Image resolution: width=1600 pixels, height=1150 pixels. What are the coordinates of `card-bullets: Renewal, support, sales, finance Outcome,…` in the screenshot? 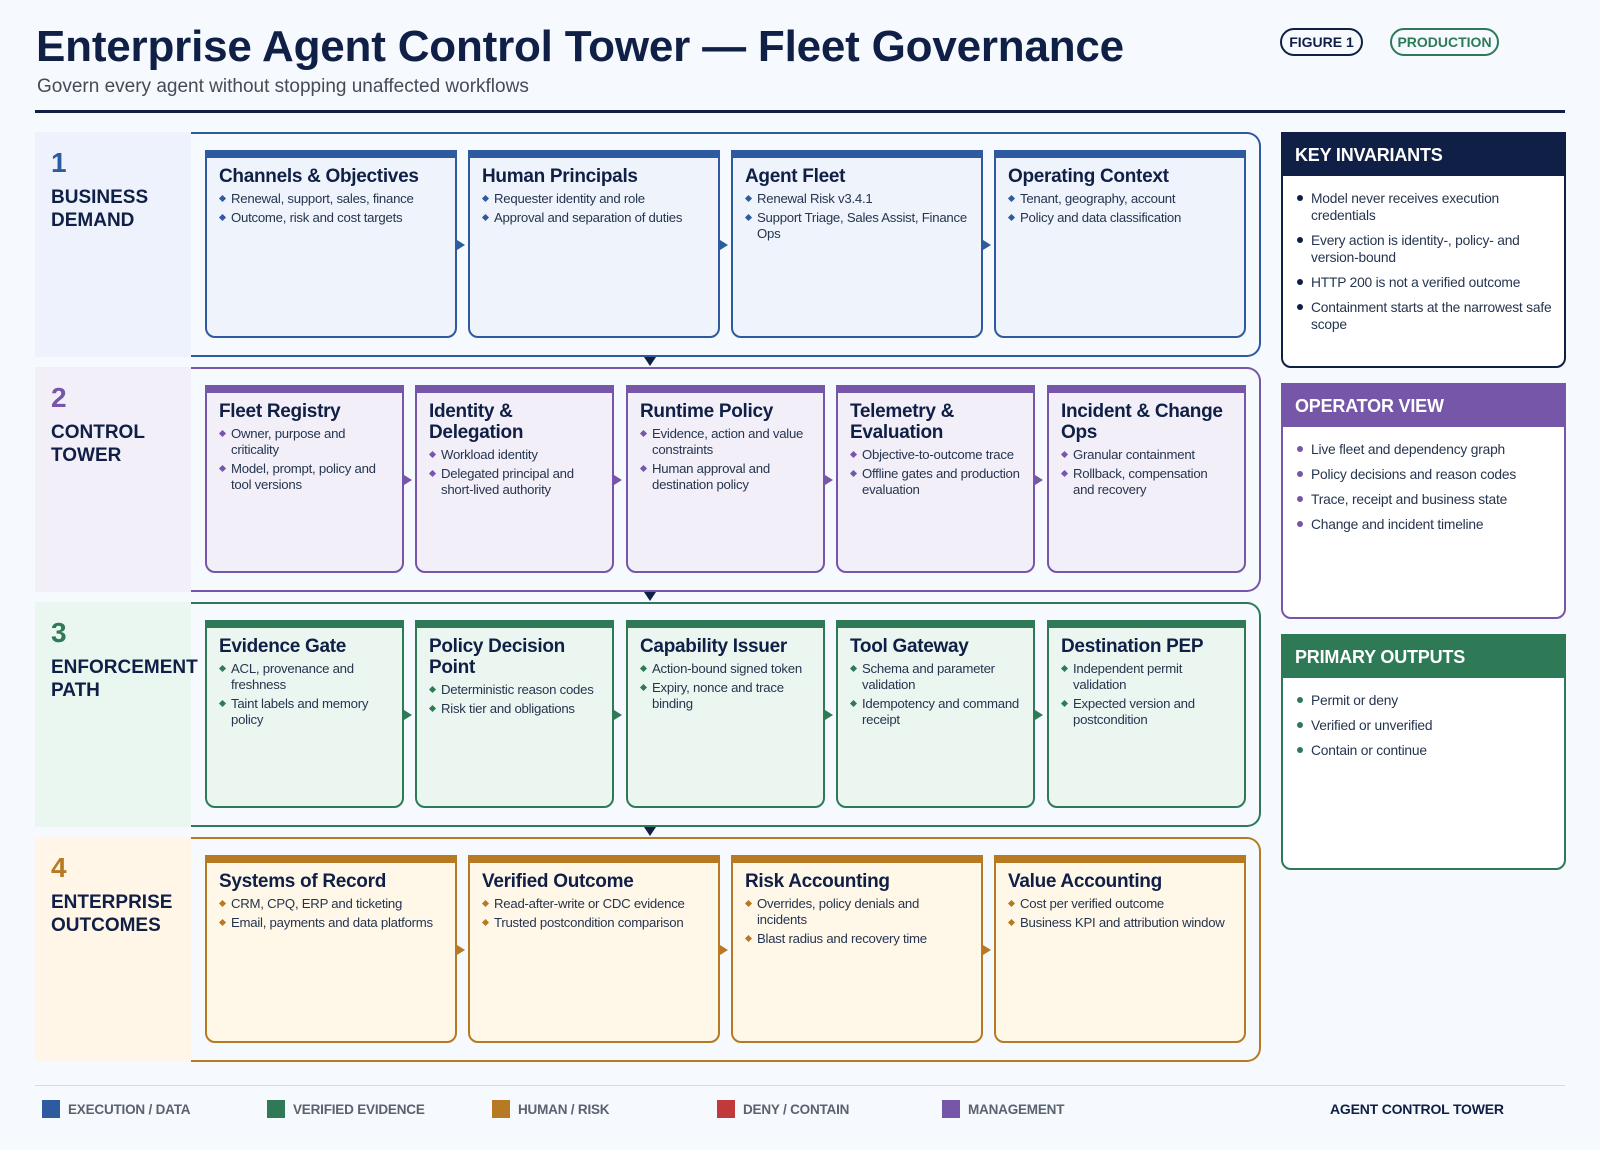 It's located at (331, 208).